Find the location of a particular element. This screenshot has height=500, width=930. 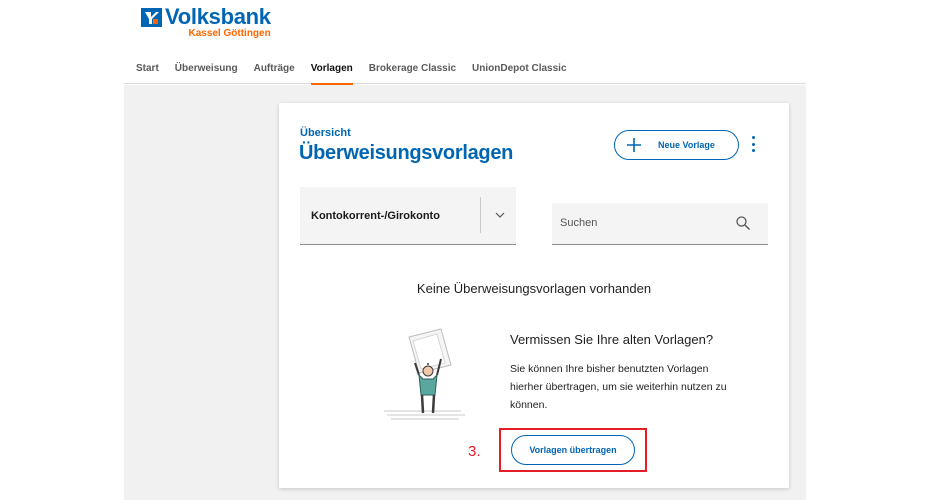

page-subtitle: Übersicht is located at coordinates (325, 133).